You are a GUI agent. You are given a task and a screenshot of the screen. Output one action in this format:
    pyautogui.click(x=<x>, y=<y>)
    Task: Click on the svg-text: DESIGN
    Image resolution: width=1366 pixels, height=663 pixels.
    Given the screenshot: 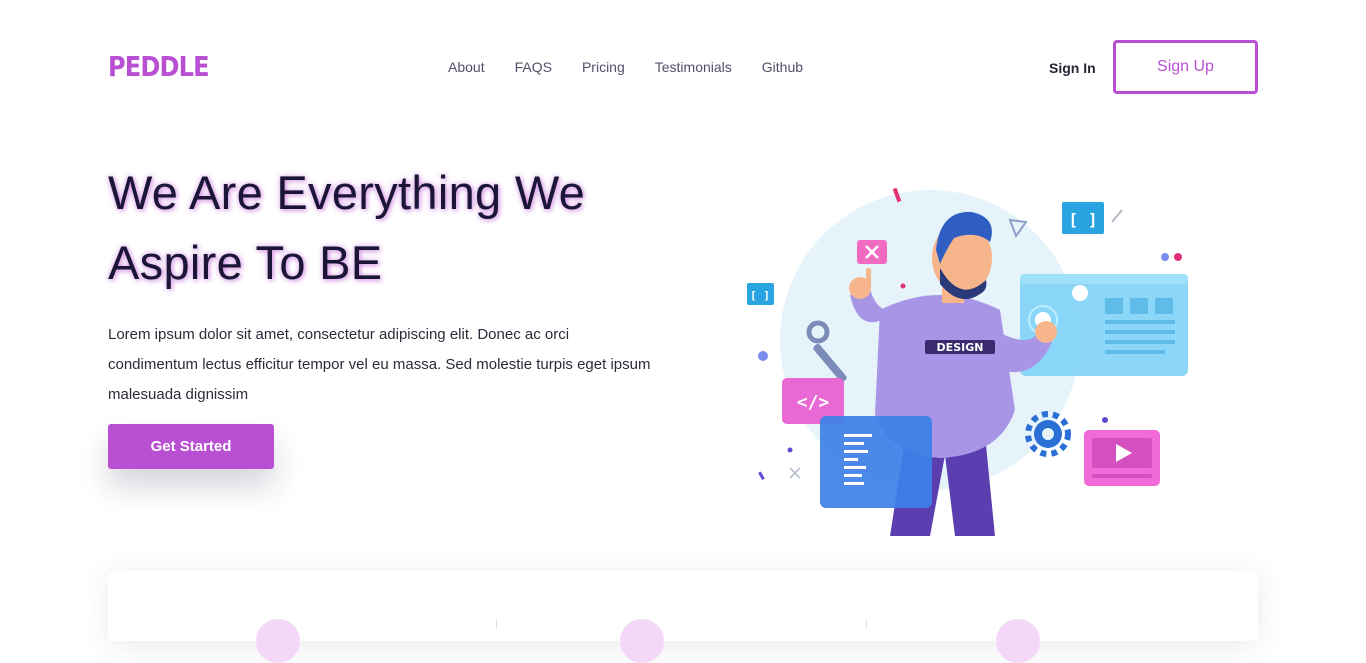 What is the action you would take?
    pyautogui.click(x=960, y=347)
    